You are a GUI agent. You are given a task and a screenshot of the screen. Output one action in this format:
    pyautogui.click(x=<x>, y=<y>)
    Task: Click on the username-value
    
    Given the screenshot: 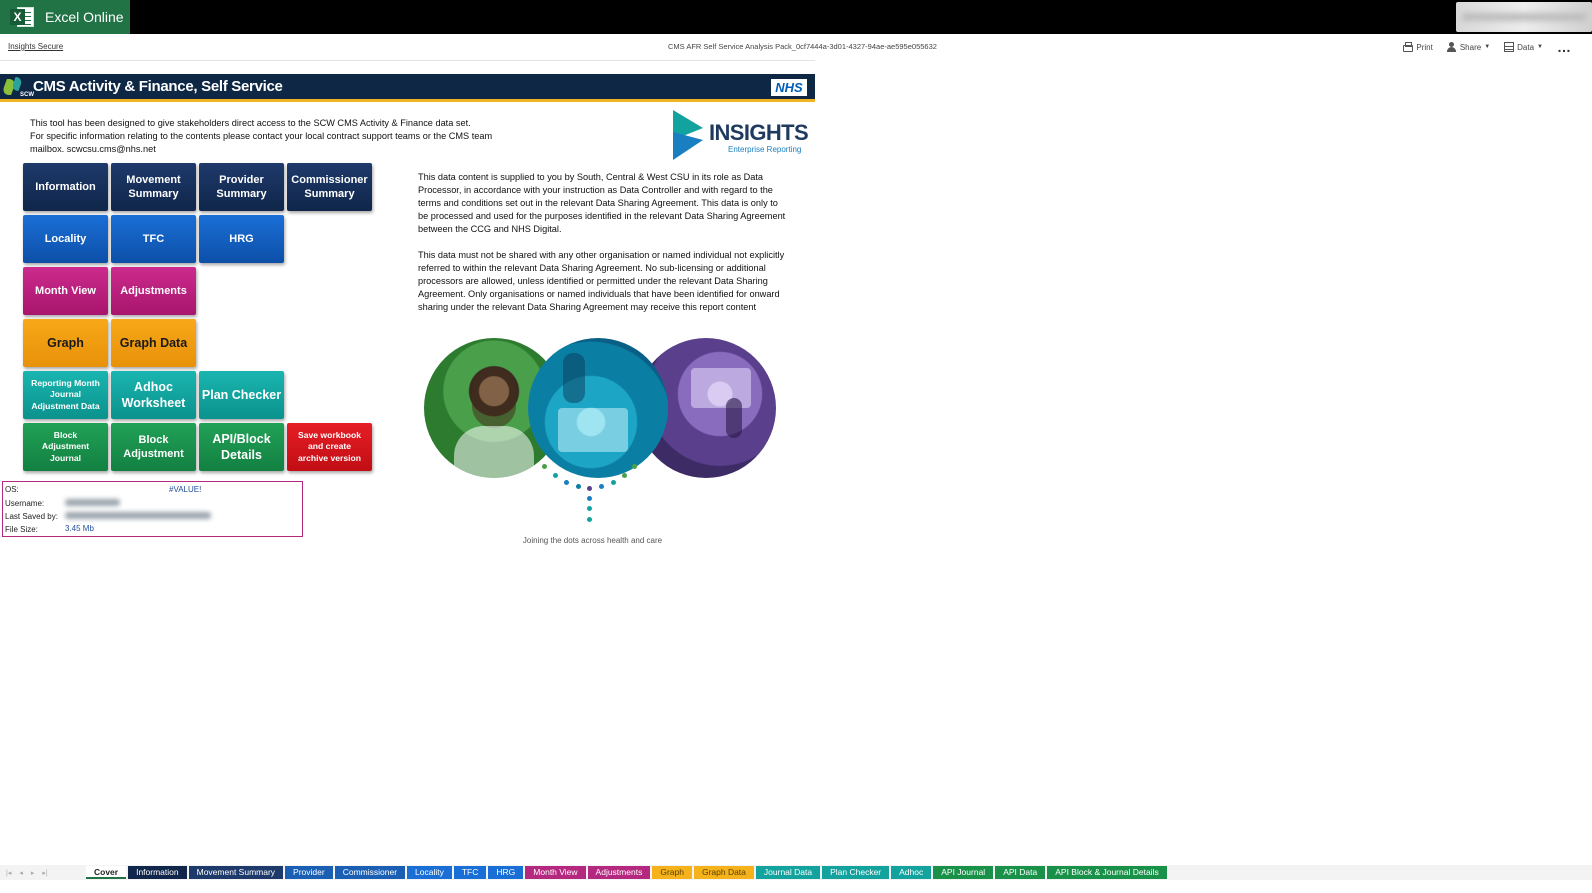 What is the action you would take?
    pyautogui.click(x=92, y=503)
    